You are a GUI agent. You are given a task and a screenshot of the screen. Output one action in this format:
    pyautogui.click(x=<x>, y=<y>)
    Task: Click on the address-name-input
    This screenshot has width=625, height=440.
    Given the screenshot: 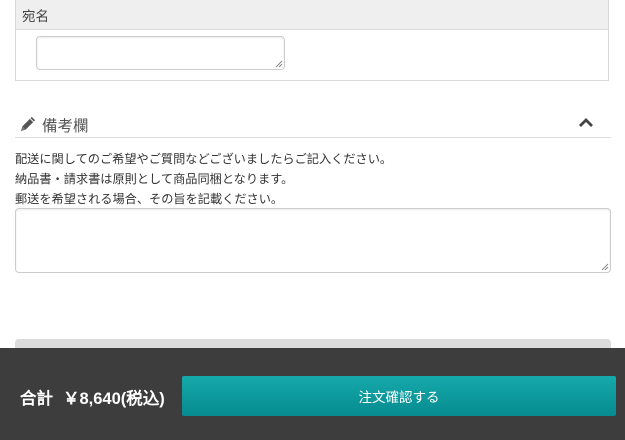 What is the action you would take?
    pyautogui.click(x=160, y=53)
    